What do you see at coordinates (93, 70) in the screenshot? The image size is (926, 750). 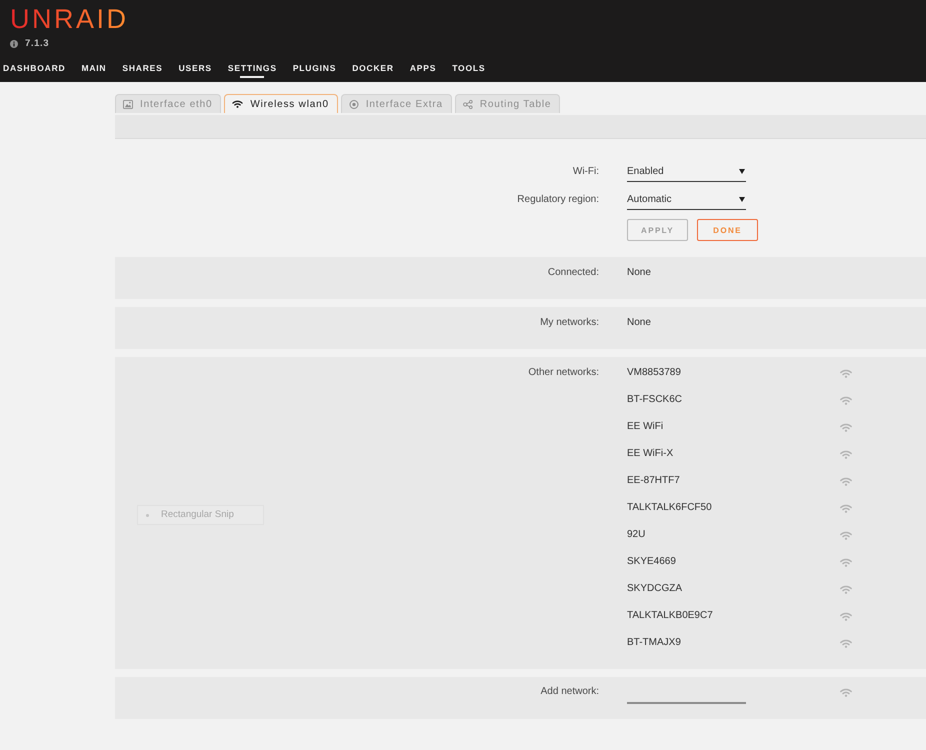 I see `nav-link: MAIN` at bounding box center [93, 70].